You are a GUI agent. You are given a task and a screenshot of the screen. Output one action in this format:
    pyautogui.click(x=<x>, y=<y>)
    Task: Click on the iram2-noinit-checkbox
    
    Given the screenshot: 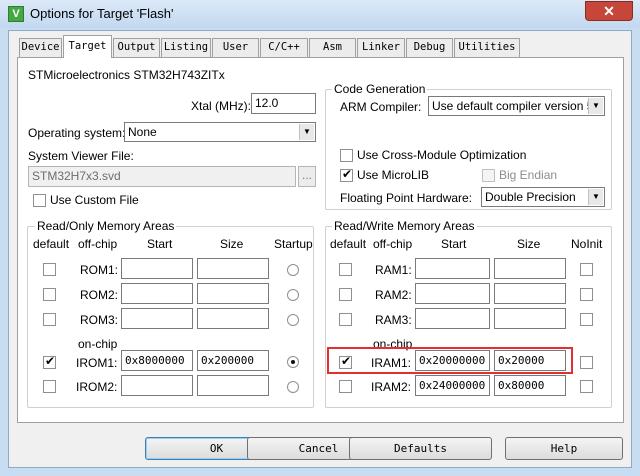 What is the action you would take?
    pyautogui.click(x=586, y=386)
    